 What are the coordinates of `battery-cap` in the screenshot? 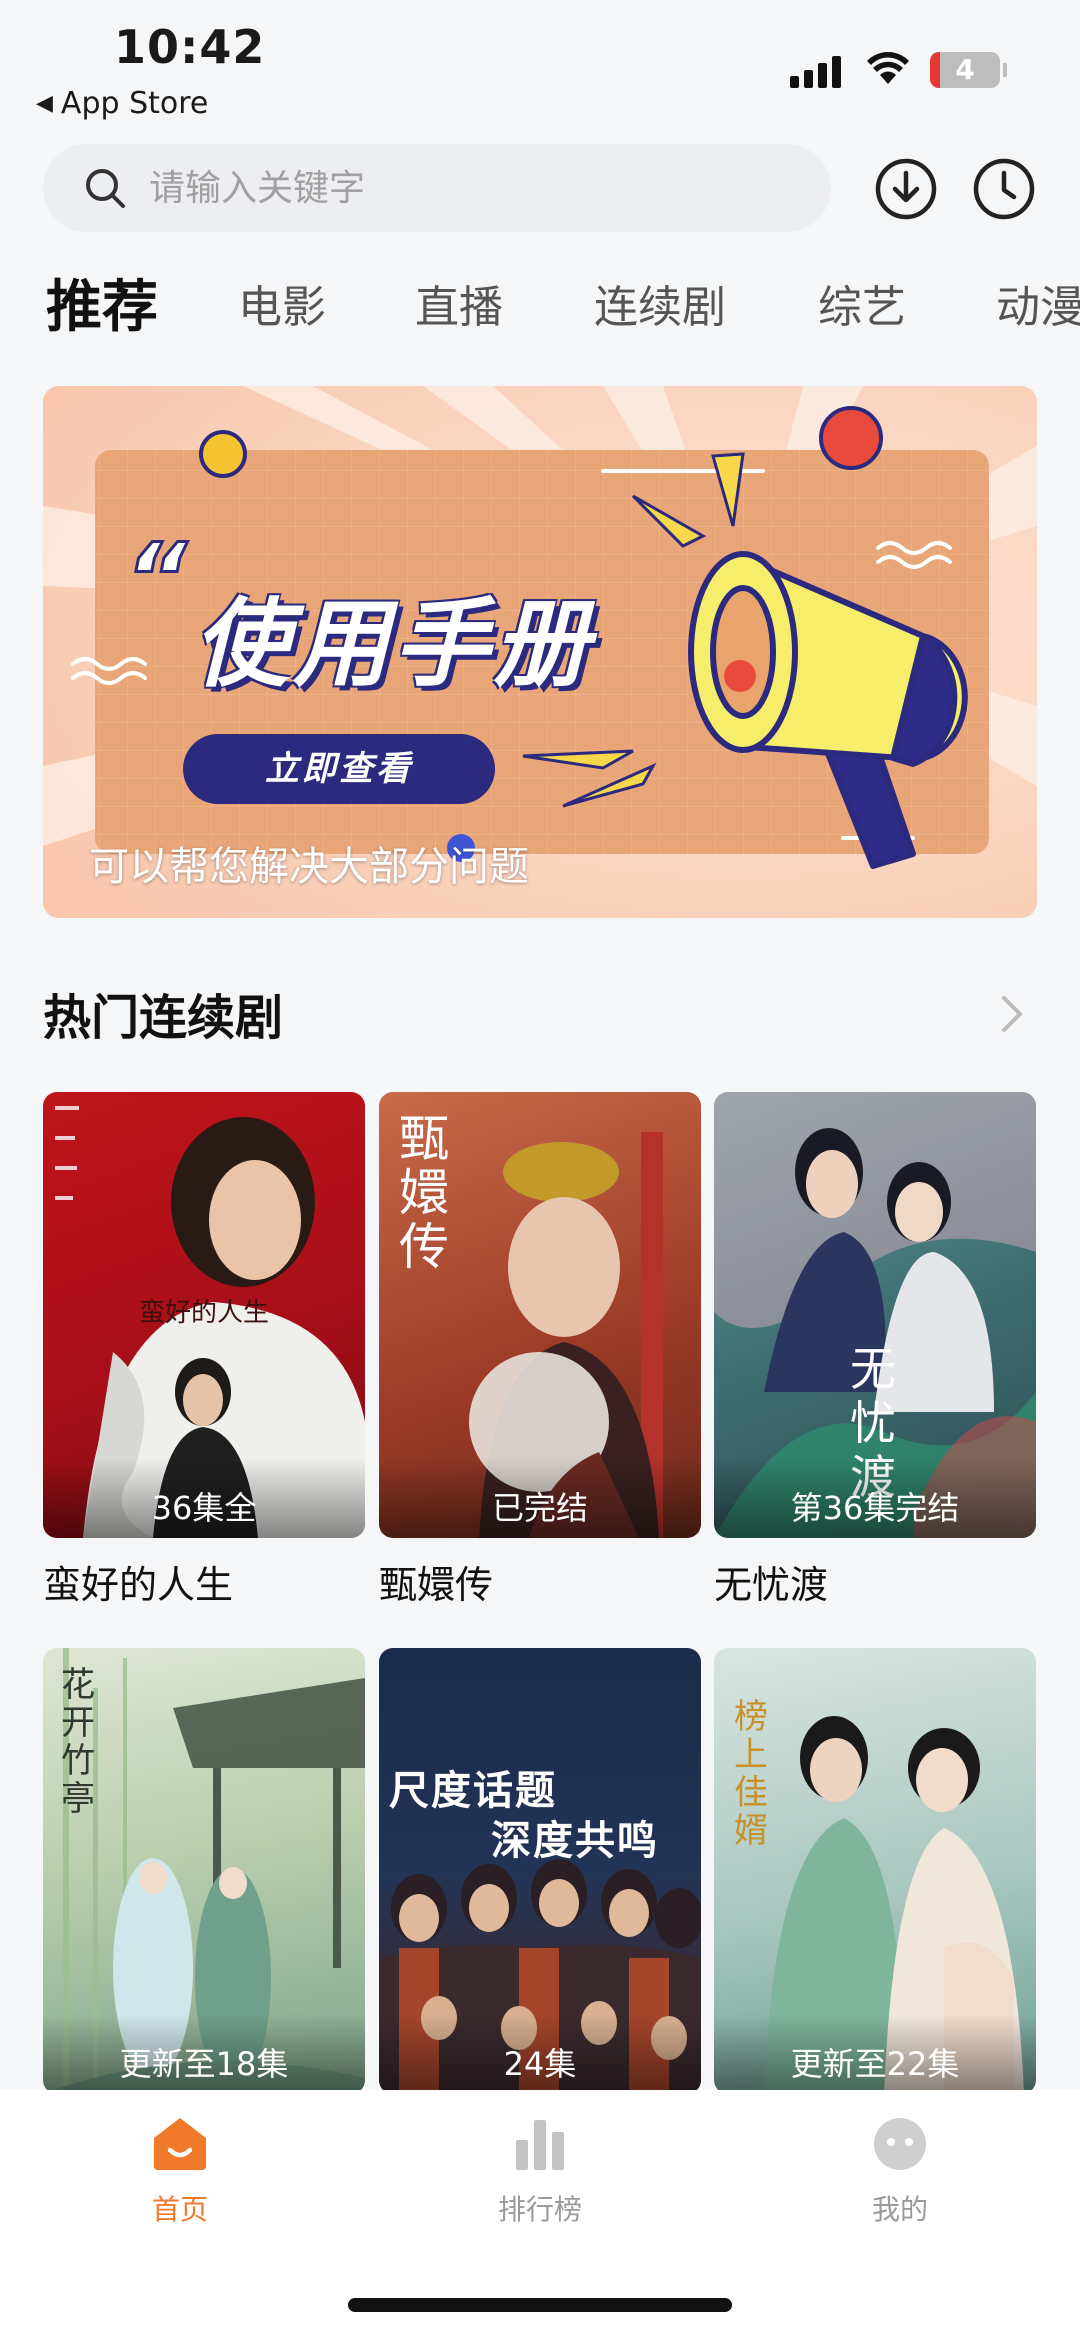 It's located at (1005, 70).